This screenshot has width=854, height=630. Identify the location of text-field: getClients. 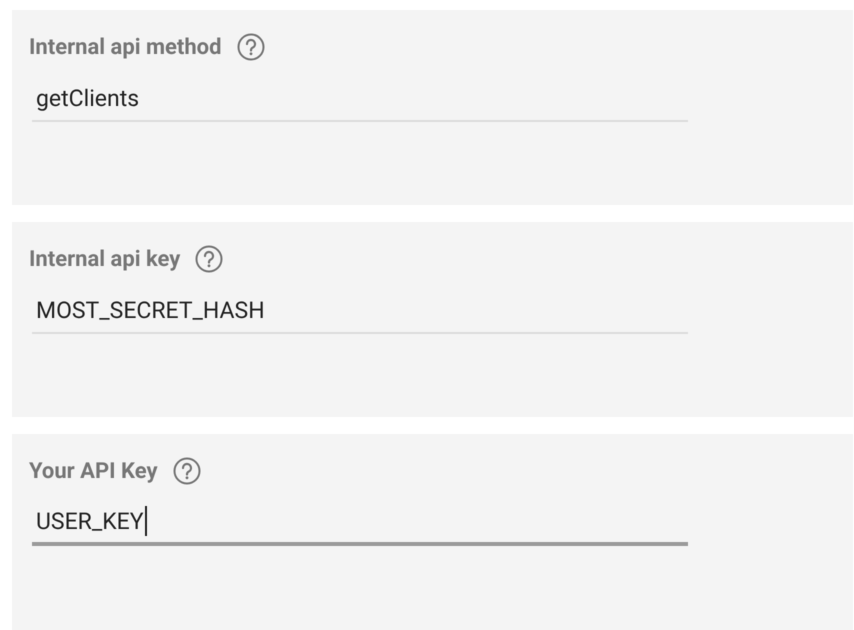
(360, 99).